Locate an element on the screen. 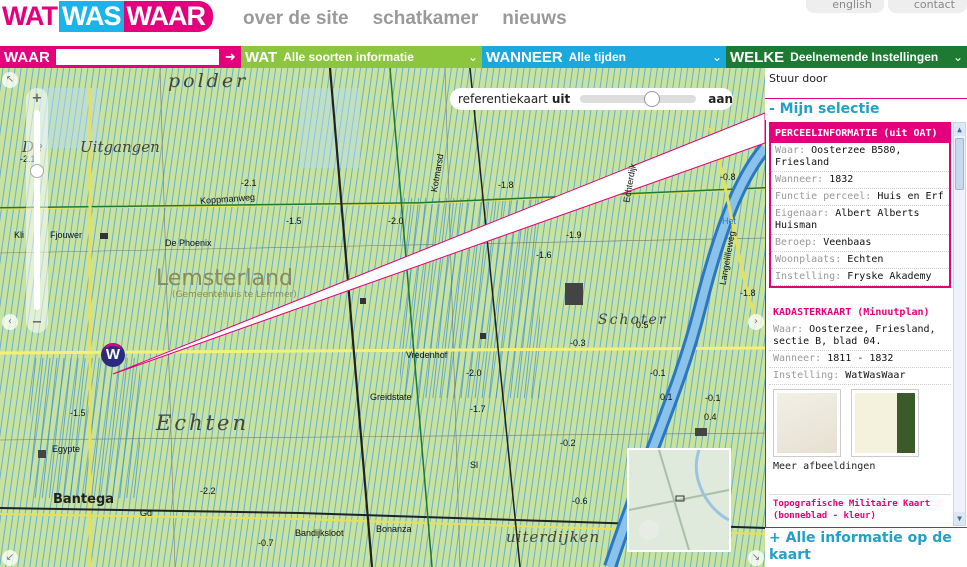 This screenshot has height=567, width=967. filter-wanneer-value: Alle tijden is located at coordinates (597, 57).